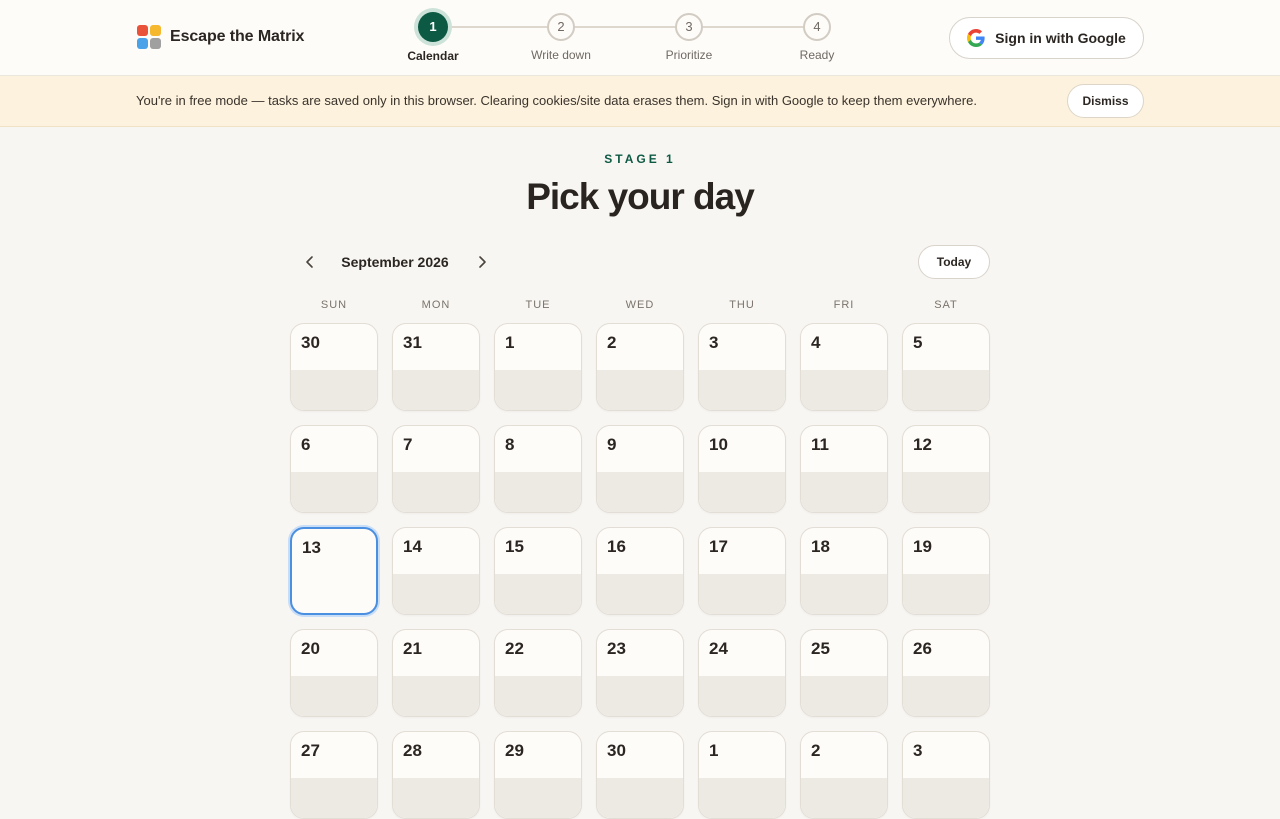  What do you see at coordinates (306, 444) in the screenshot?
I see `day-number: 6` at bounding box center [306, 444].